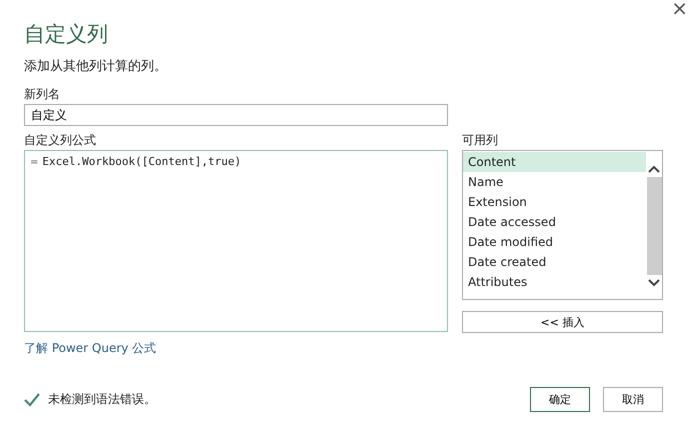  What do you see at coordinates (654, 226) in the screenshot?
I see `scroll-thumb` at bounding box center [654, 226].